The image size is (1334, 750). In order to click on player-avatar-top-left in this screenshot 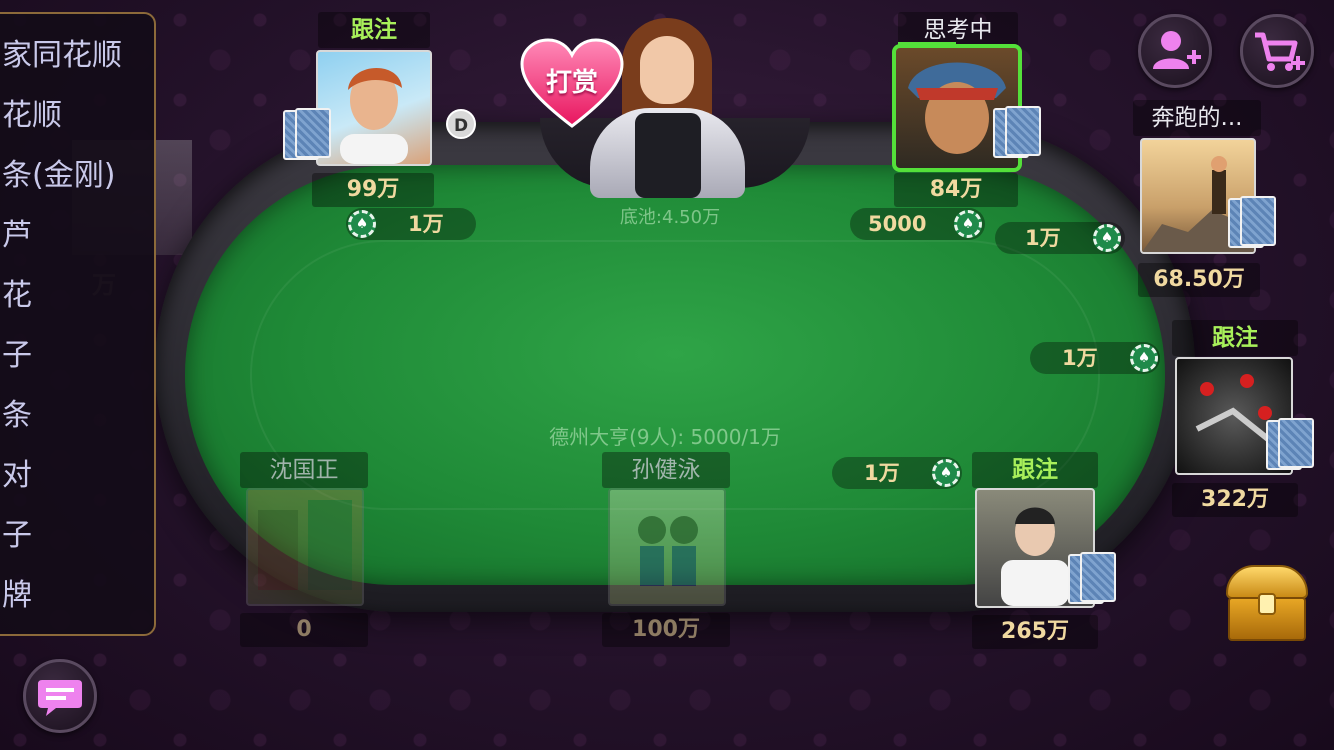, I will do `click(374, 108)`.